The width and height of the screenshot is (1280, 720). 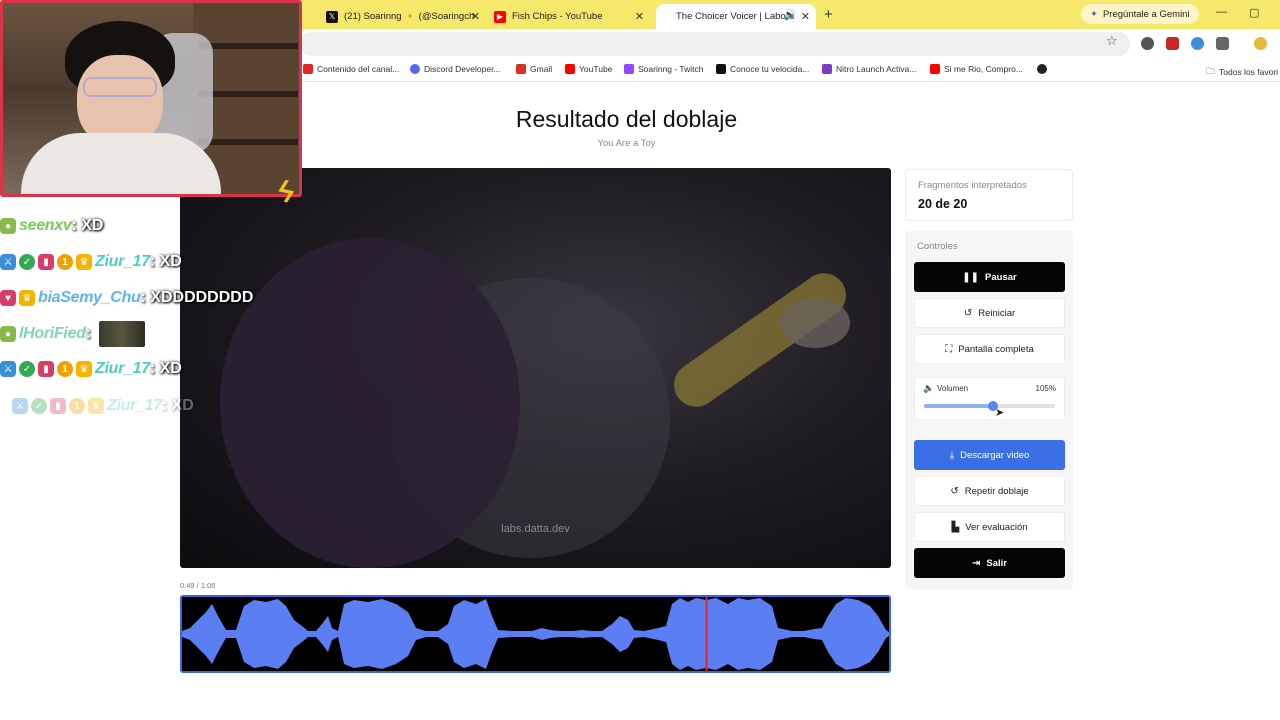 I want to click on chat-message: ♥ ♛ biaSemy_Chu : XDDDDDDDD, so click(x=126, y=298).